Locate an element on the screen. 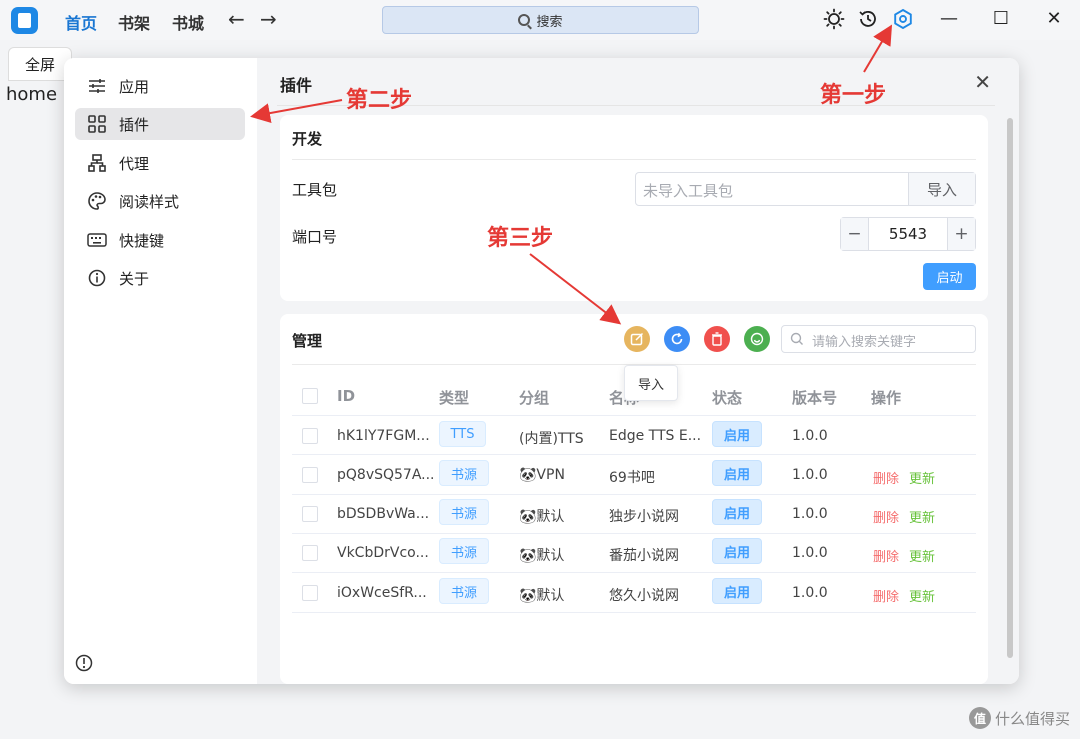 The image size is (1080, 739). step2-arrow is located at coordinates (296, 111).